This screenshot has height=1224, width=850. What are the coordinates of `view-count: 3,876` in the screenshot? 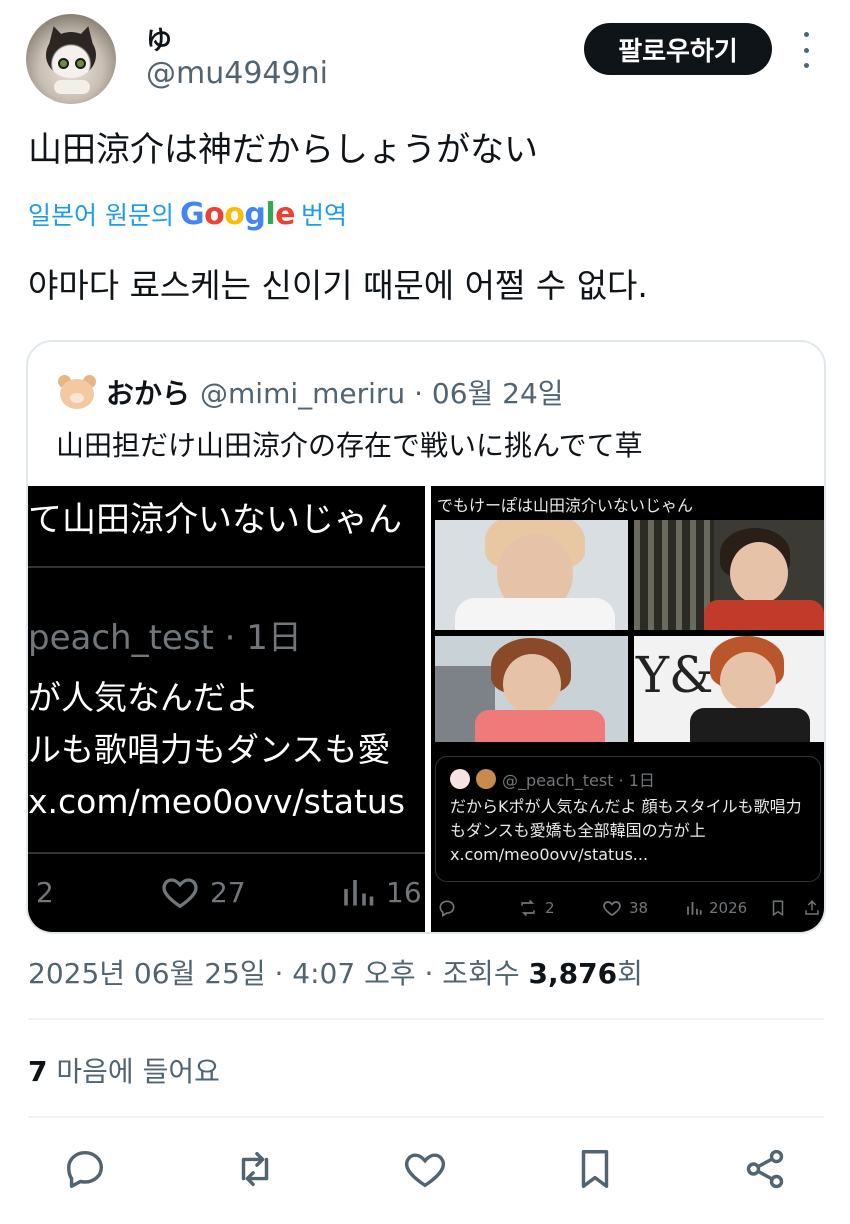 It's located at (573, 973).